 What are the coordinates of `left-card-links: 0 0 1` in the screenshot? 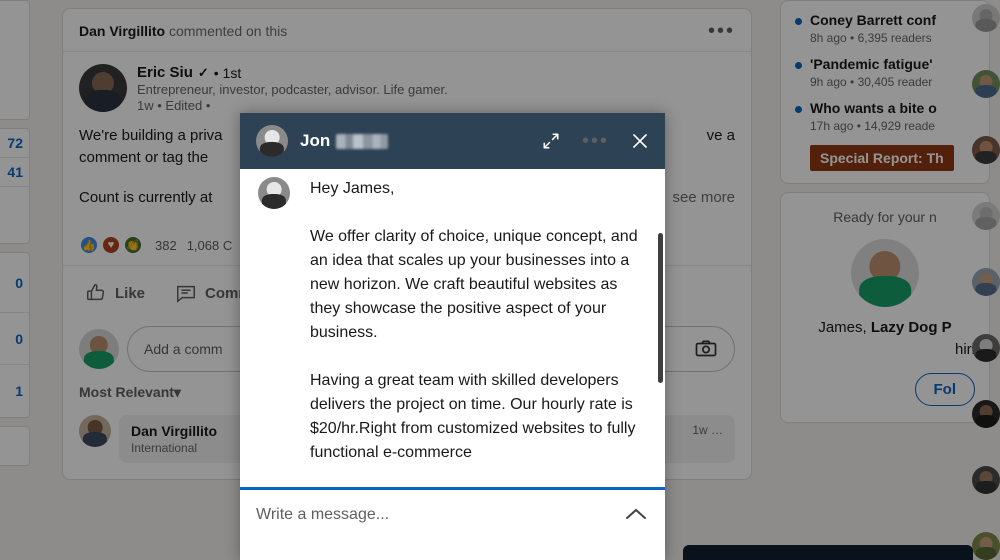 It's located at (15, 335).